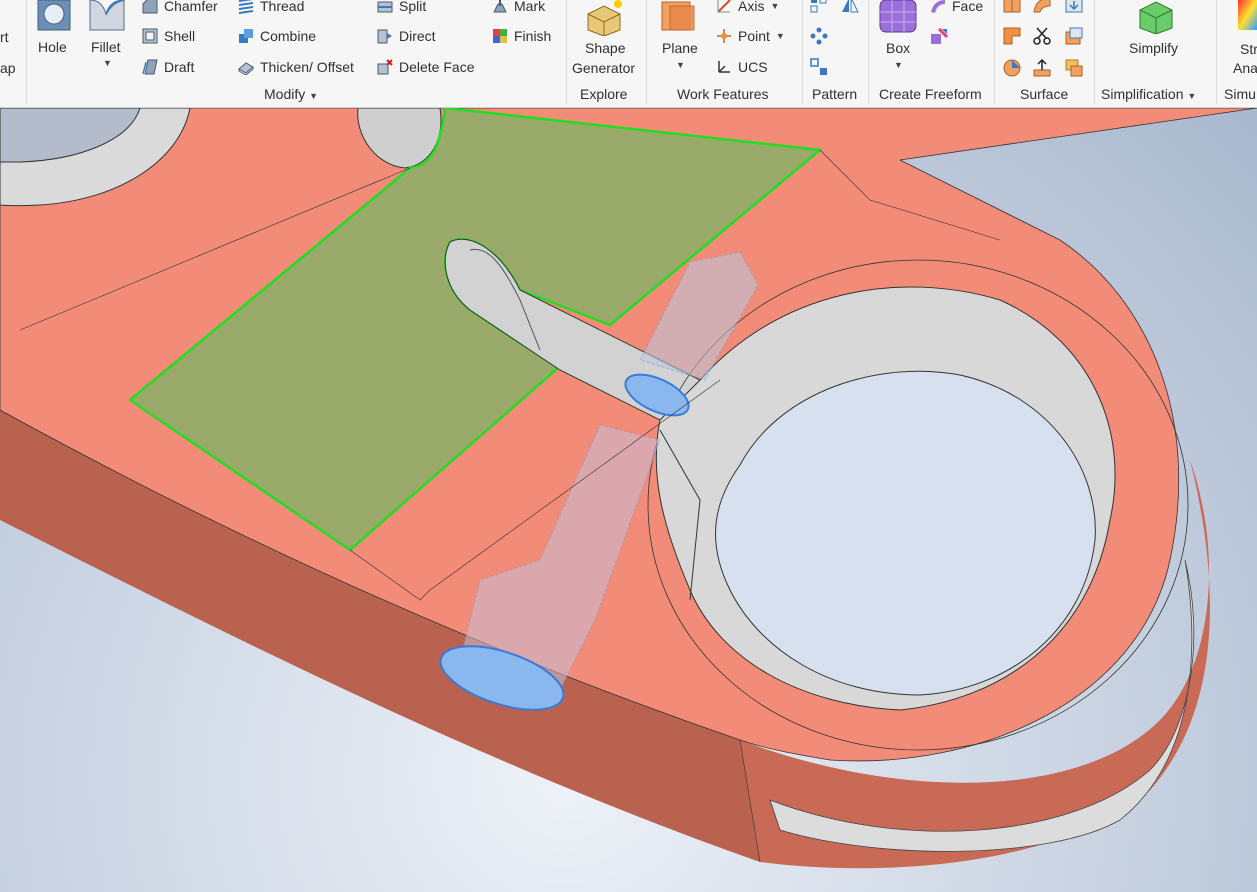 This screenshot has height=892, width=1257. I want to click on fillet-dropdown-icon: ▼, so click(107, 63).